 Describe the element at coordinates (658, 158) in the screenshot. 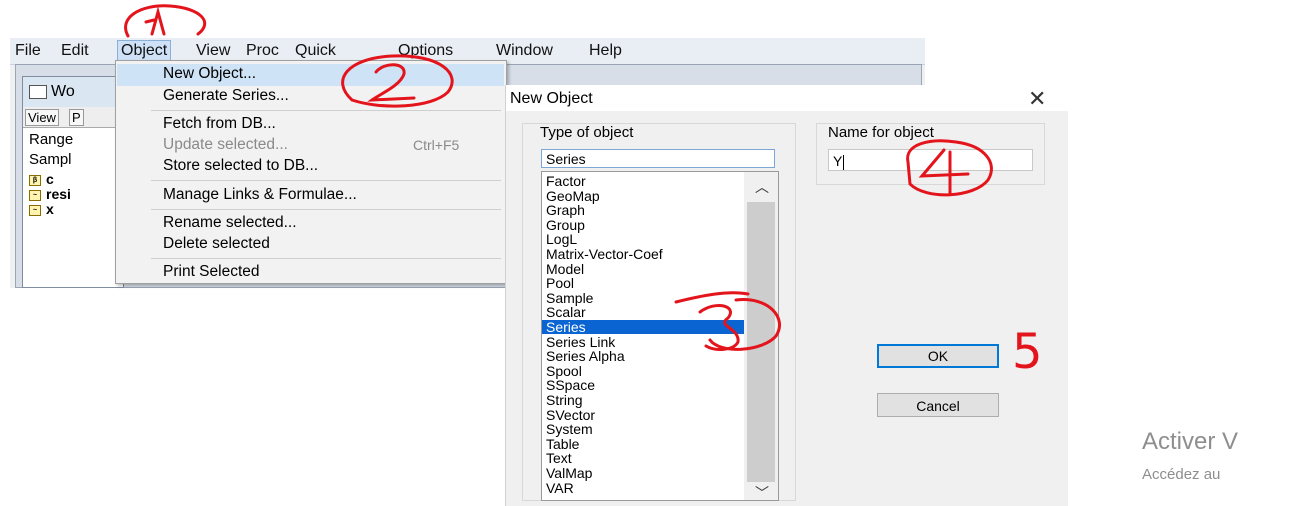

I see `type-of-object-field: Series` at that location.